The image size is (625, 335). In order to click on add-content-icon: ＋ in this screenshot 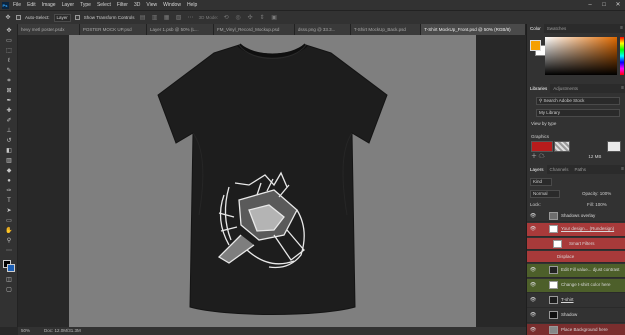, I will do `click(535, 157)`.